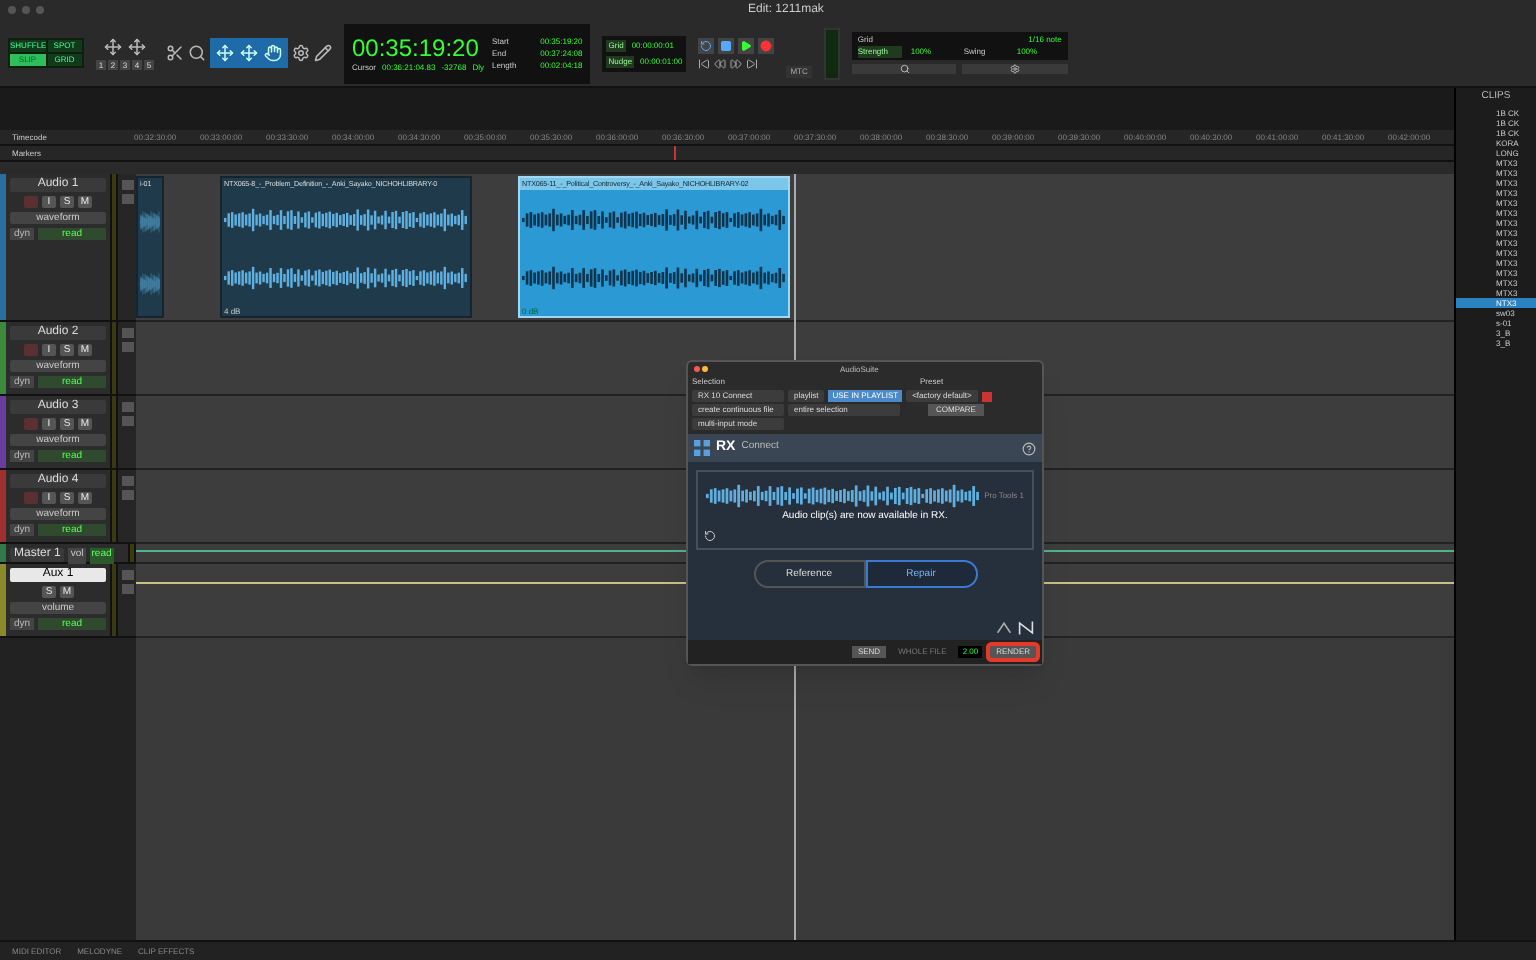 The width and height of the screenshot is (1536, 960). I want to click on help-icon, so click(1029, 448).